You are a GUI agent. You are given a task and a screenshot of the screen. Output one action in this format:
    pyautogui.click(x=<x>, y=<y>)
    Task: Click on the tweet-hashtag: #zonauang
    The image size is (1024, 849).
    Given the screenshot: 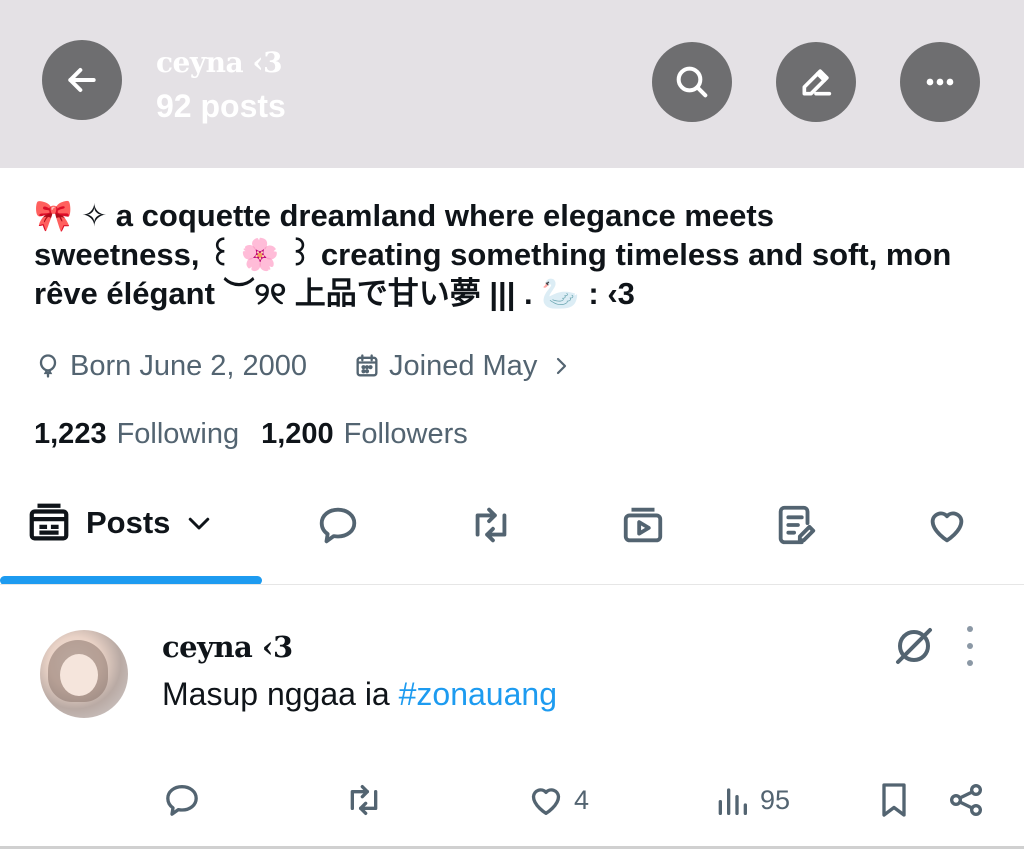 What is the action you would take?
    pyautogui.click(x=478, y=694)
    